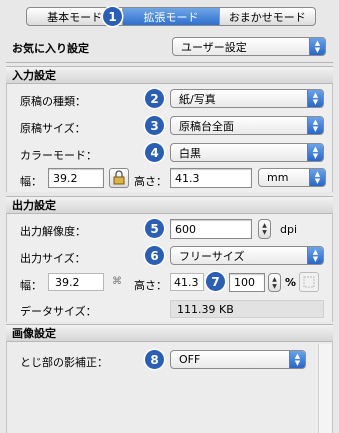  What do you see at coordinates (214, 47) in the screenshot?
I see `favorites-value: ユーザー設定` at bounding box center [214, 47].